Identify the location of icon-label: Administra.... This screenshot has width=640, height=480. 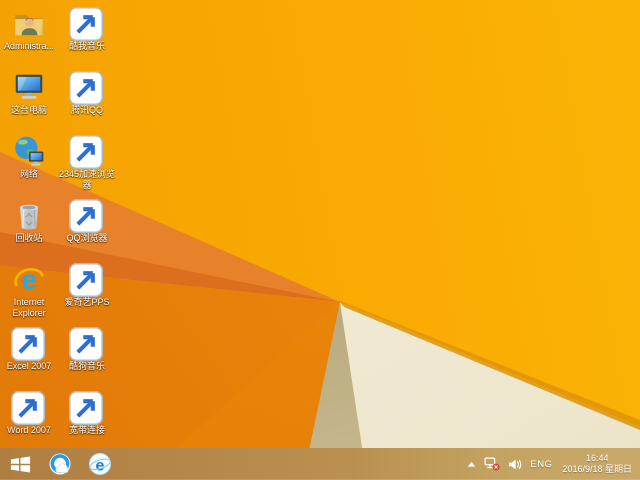
(28, 46).